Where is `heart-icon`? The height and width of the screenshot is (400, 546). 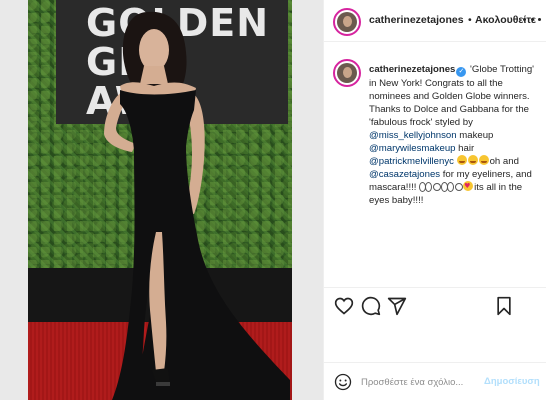 heart-icon is located at coordinates (344, 306).